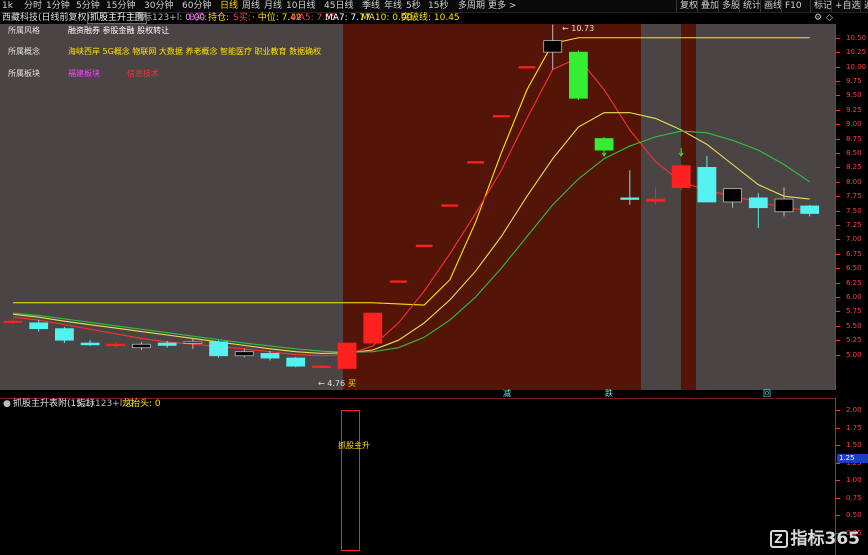  Describe the element at coordinates (854, 445) in the screenshot. I see `sub-axis-tick-label: 1.50` at that location.